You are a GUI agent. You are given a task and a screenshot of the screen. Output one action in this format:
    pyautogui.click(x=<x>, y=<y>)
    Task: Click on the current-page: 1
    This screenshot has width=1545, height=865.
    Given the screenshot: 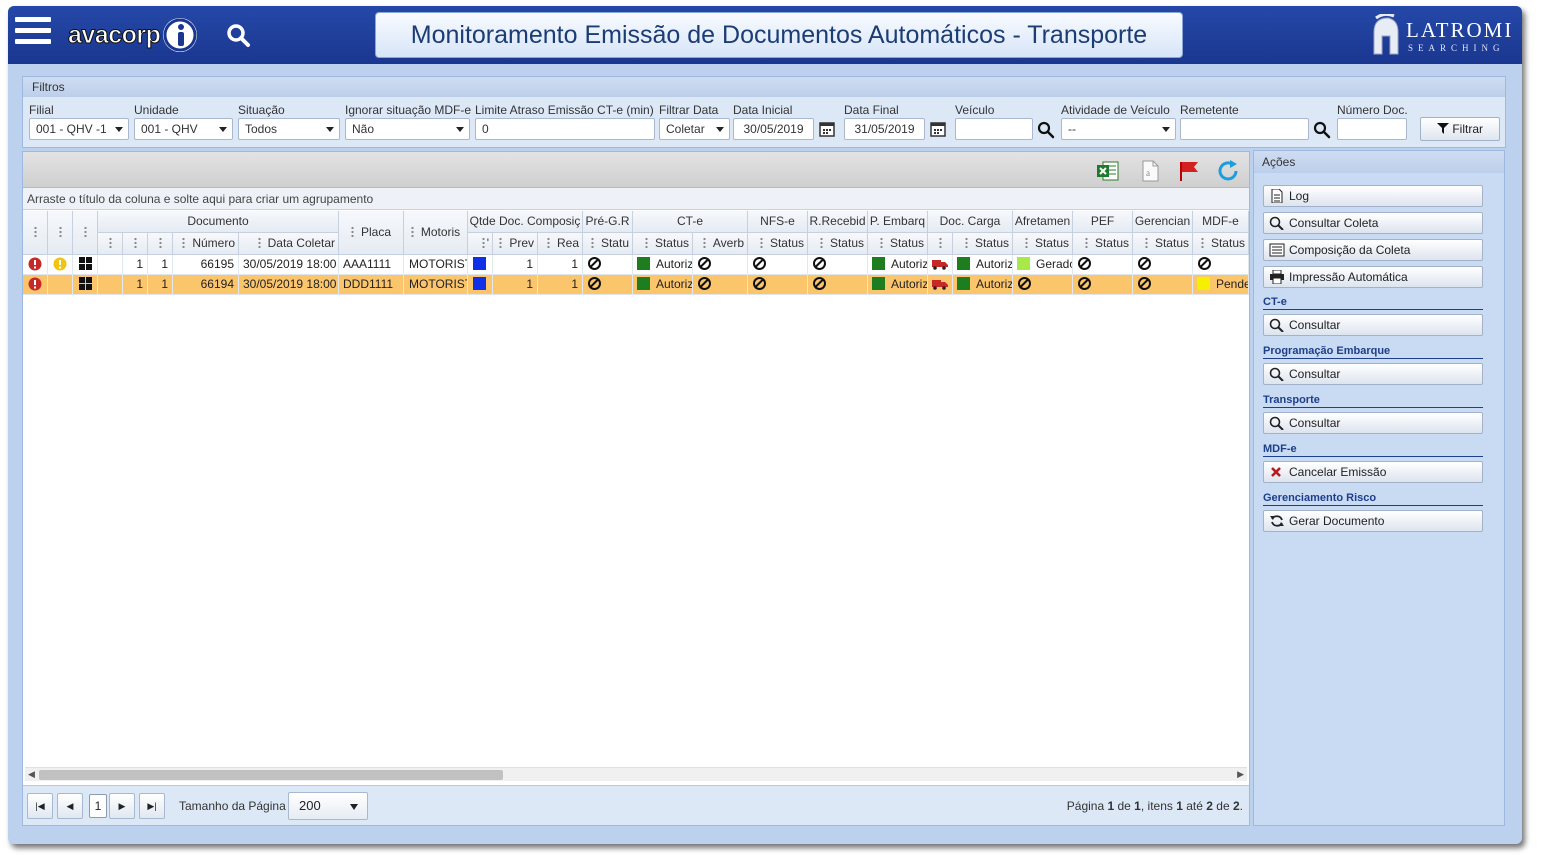 What is the action you would take?
    pyautogui.click(x=98, y=806)
    